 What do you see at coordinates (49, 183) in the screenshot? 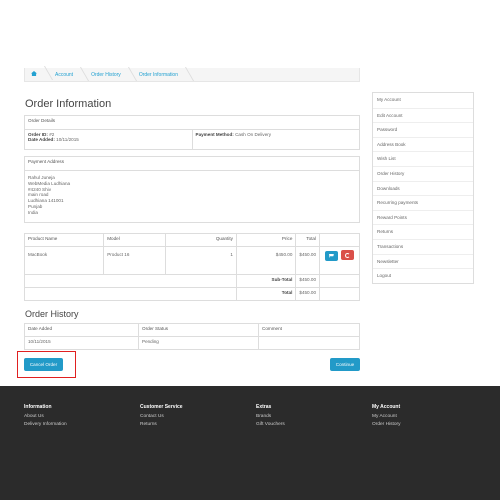
I see `address-line: WebMedia Ludhiana` at bounding box center [49, 183].